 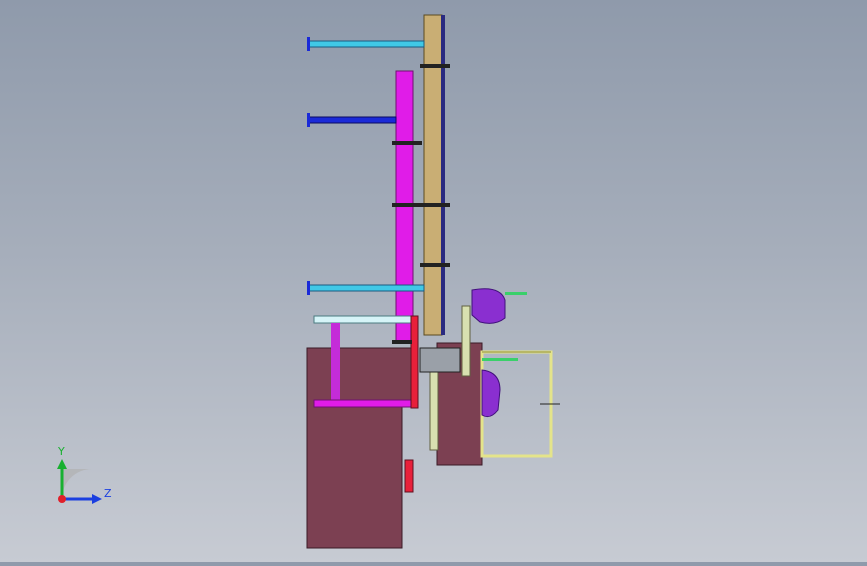 What do you see at coordinates (61, 451) in the screenshot?
I see `y-axis-label: Y` at bounding box center [61, 451].